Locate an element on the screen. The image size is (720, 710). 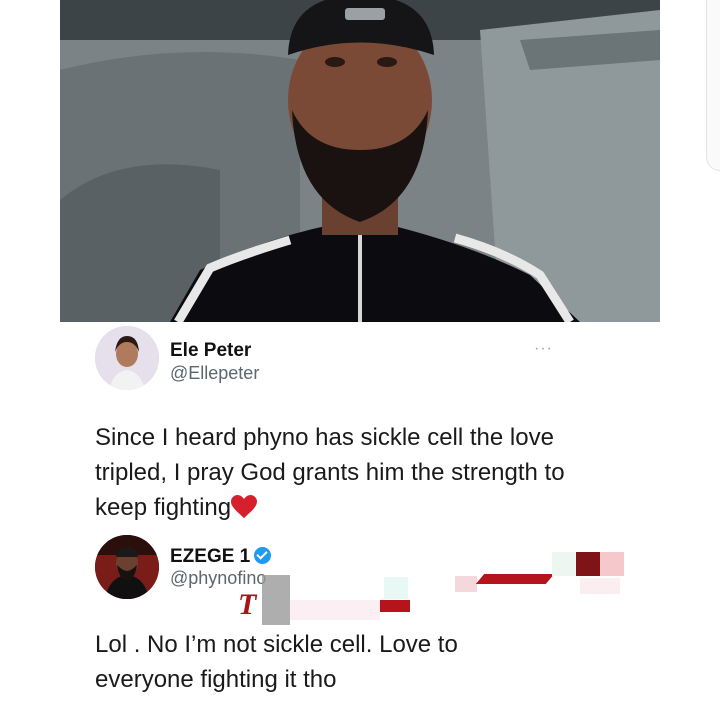
author-name: EZEGE 1 is located at coordinates (221, 556).